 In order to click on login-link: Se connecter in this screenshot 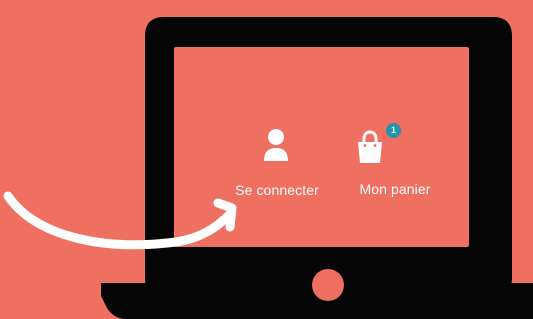, I will do `click(277, 163)`.